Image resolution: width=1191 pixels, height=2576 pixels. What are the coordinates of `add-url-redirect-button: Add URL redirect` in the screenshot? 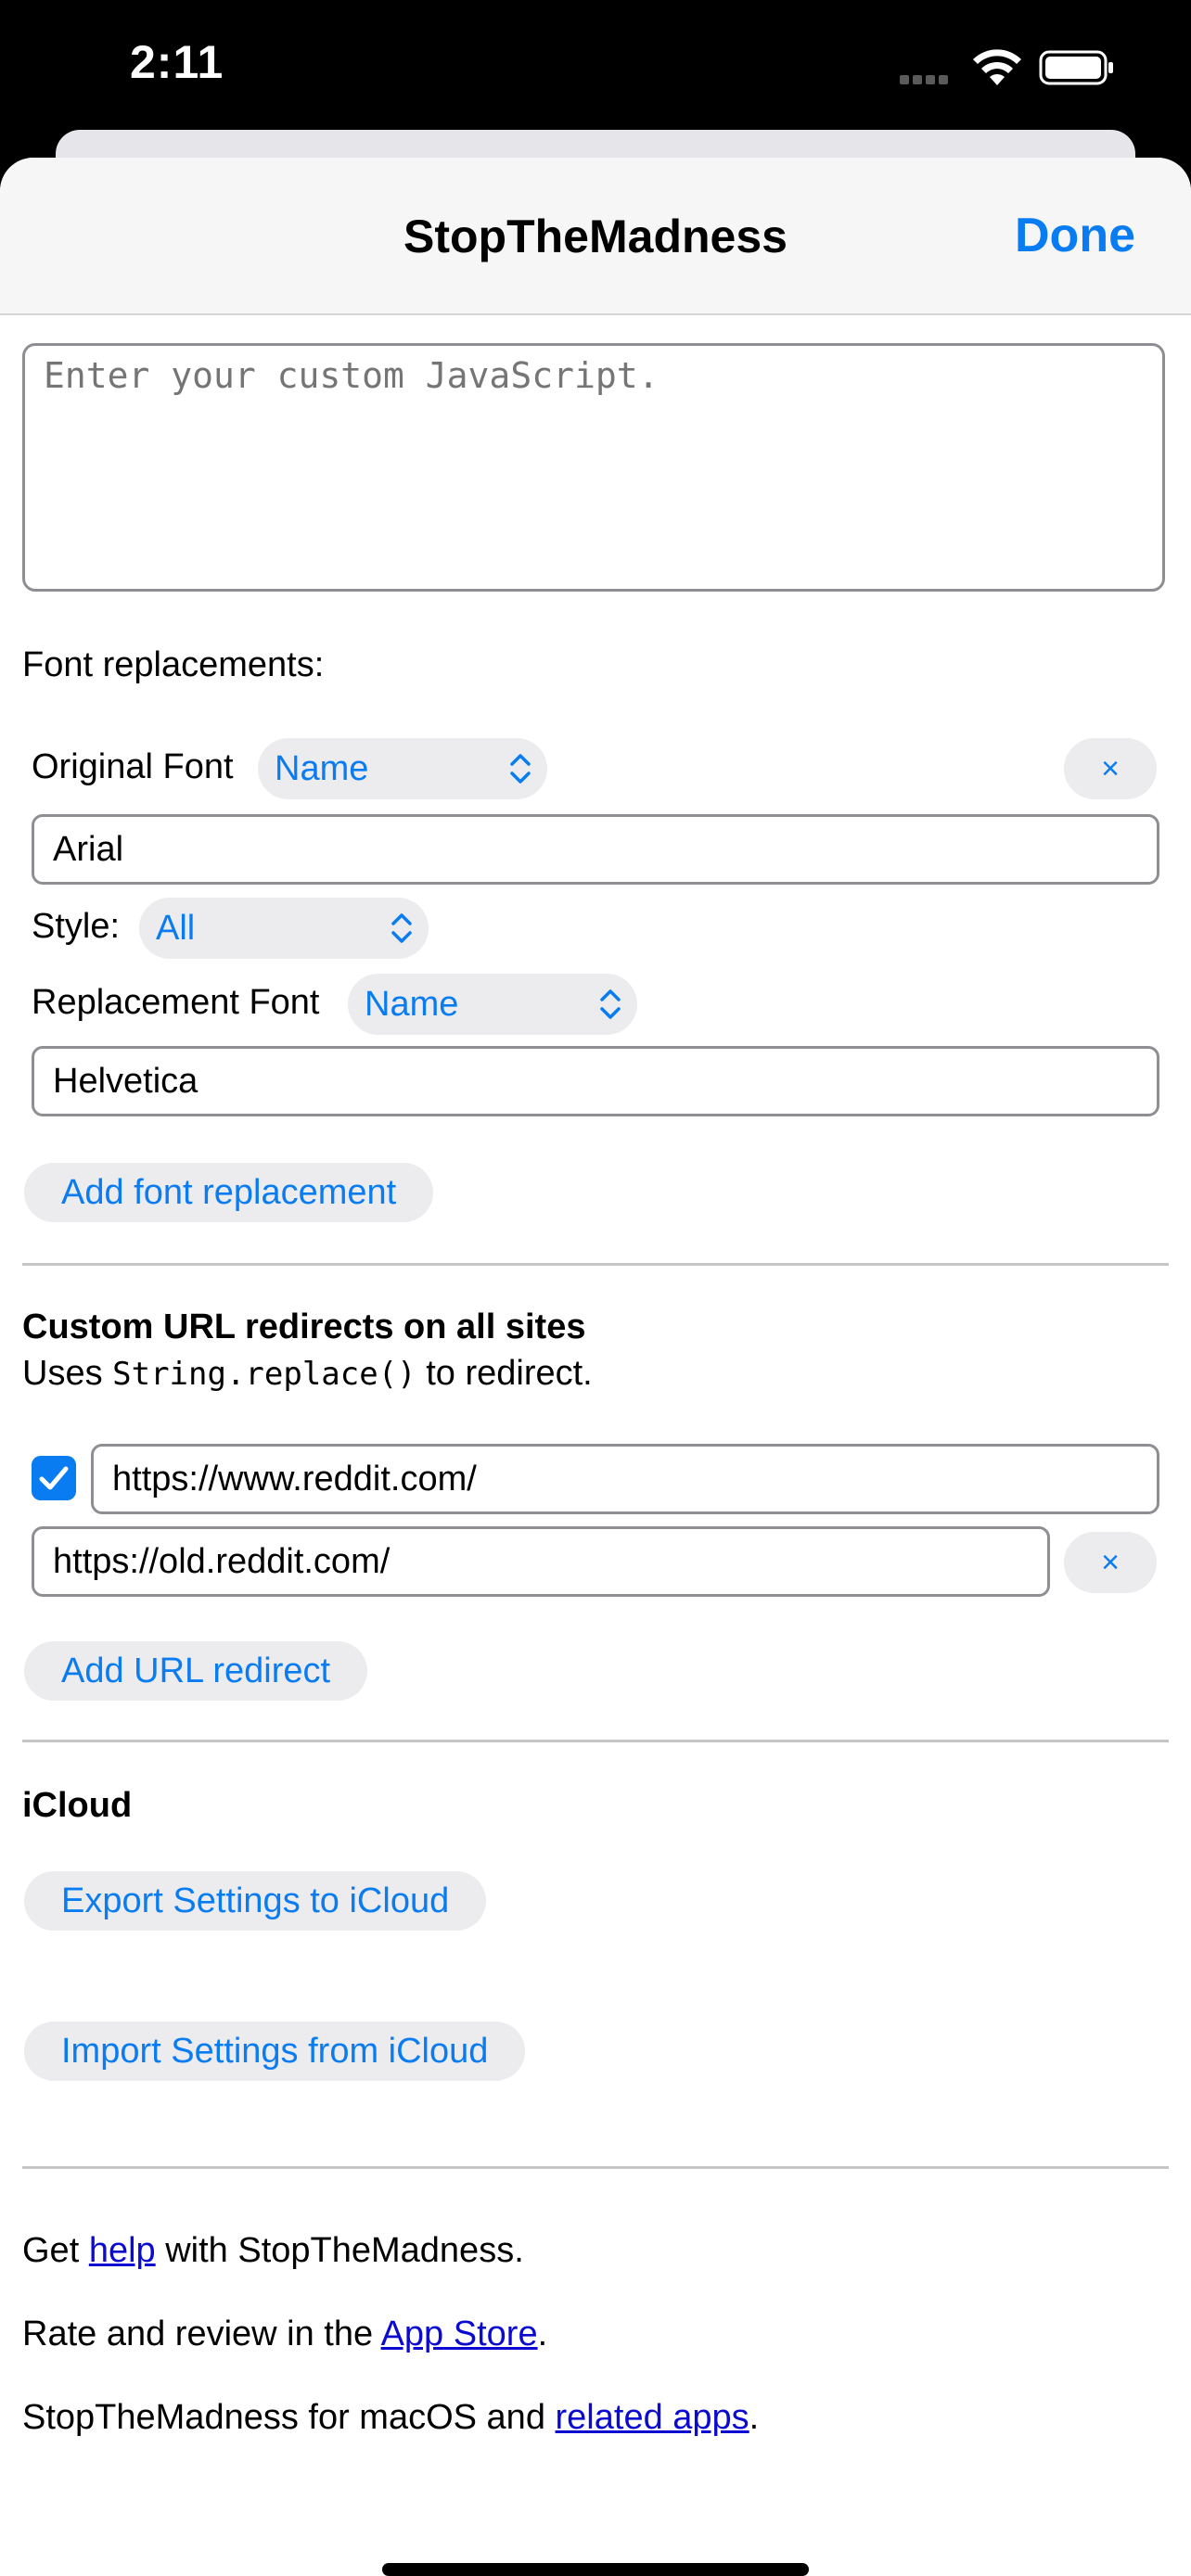 It's located at (196, 1671).